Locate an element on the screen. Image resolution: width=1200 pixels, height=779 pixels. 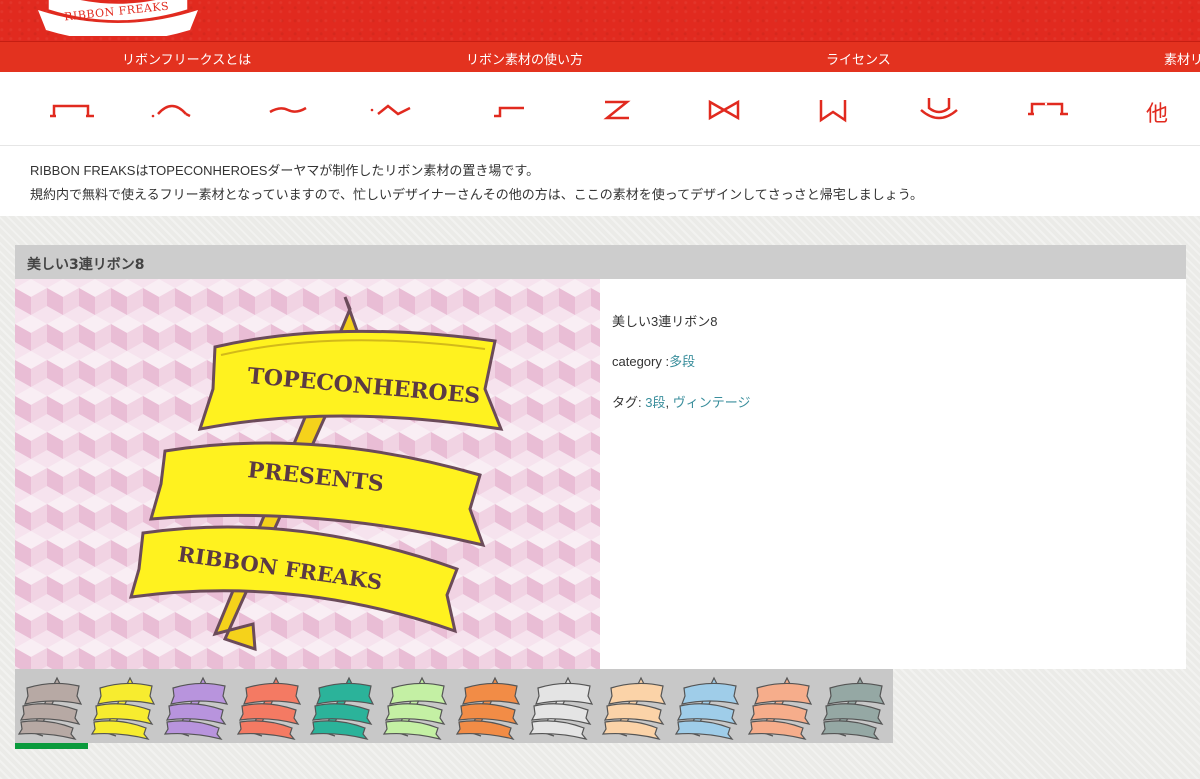
ribbon-s-wave-icon is located at coordinates (392, 109).